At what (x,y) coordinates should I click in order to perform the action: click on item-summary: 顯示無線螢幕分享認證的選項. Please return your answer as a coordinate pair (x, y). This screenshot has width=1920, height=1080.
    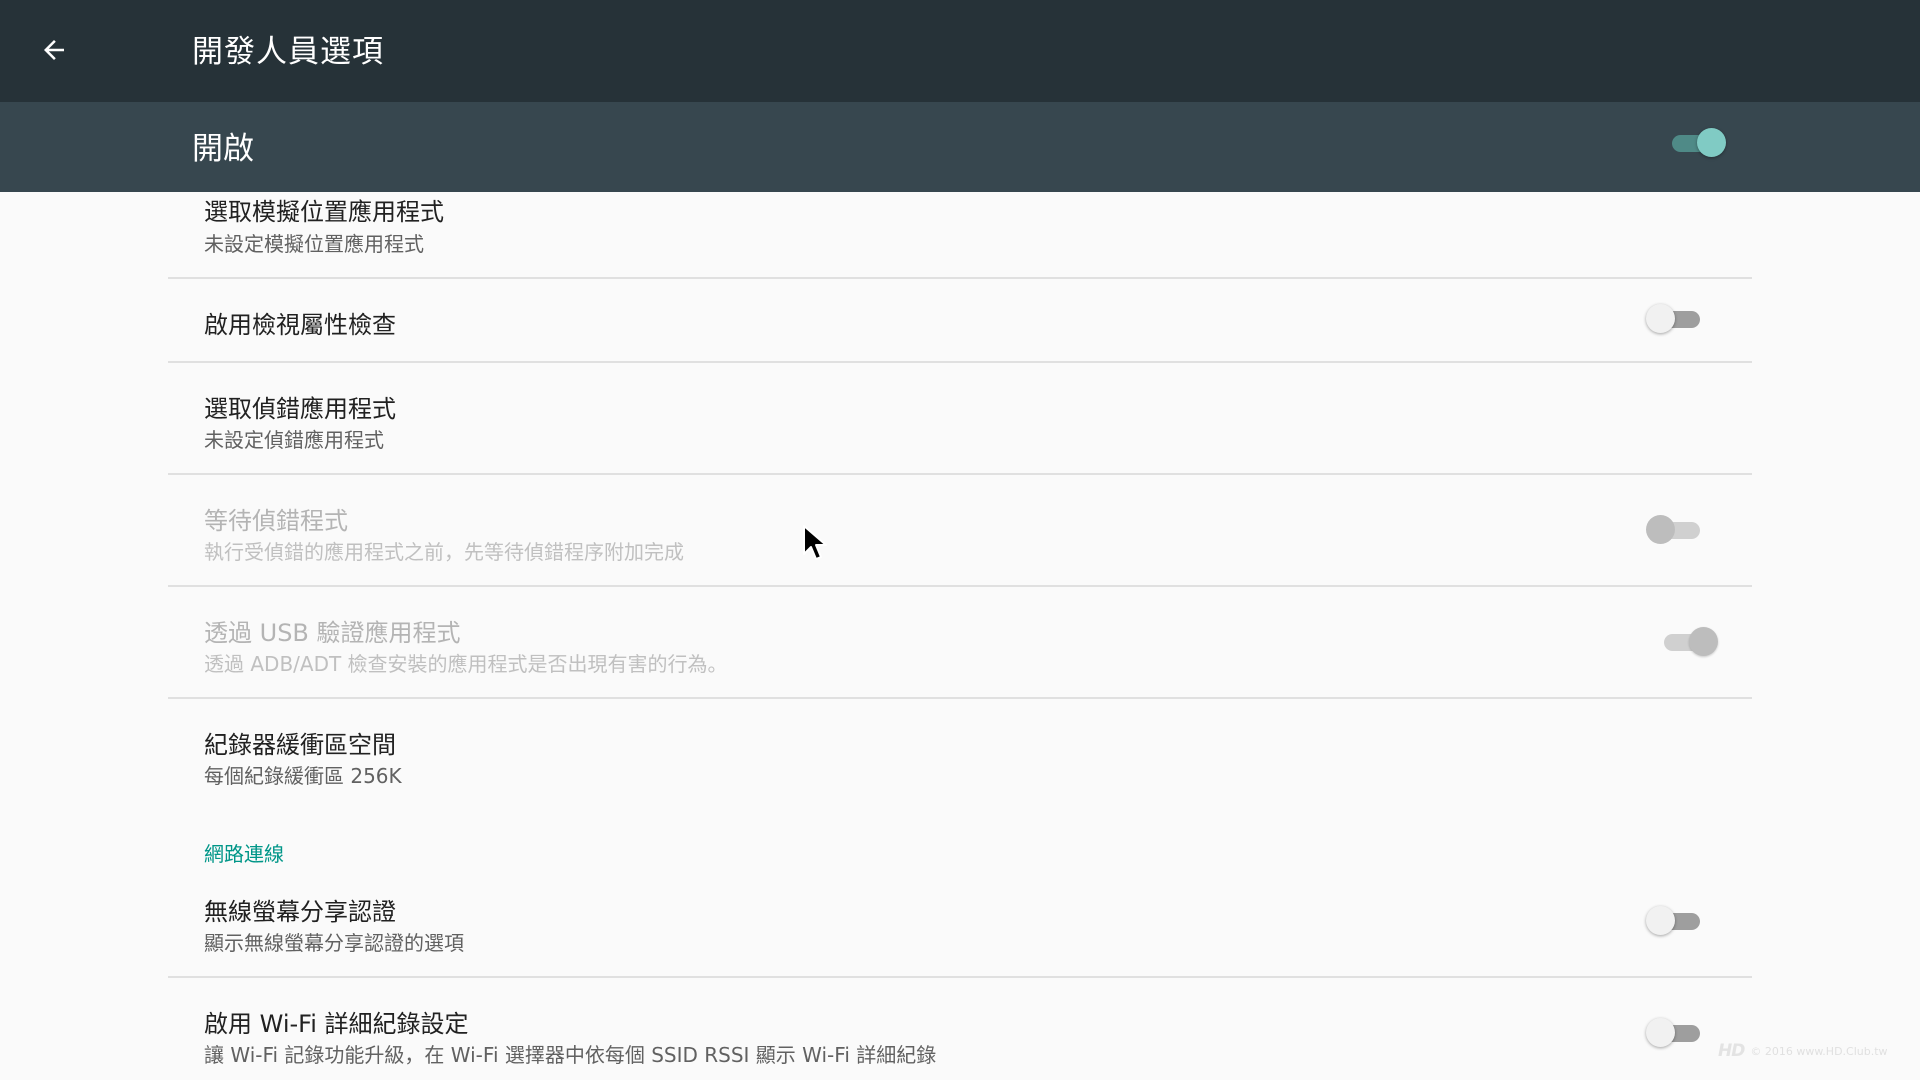
    Looking at the image, I should click on (334, 943).